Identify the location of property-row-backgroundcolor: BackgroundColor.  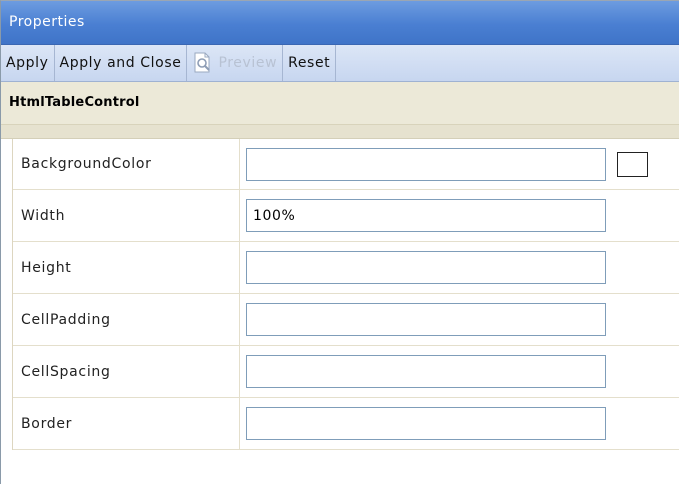
(346, 164).